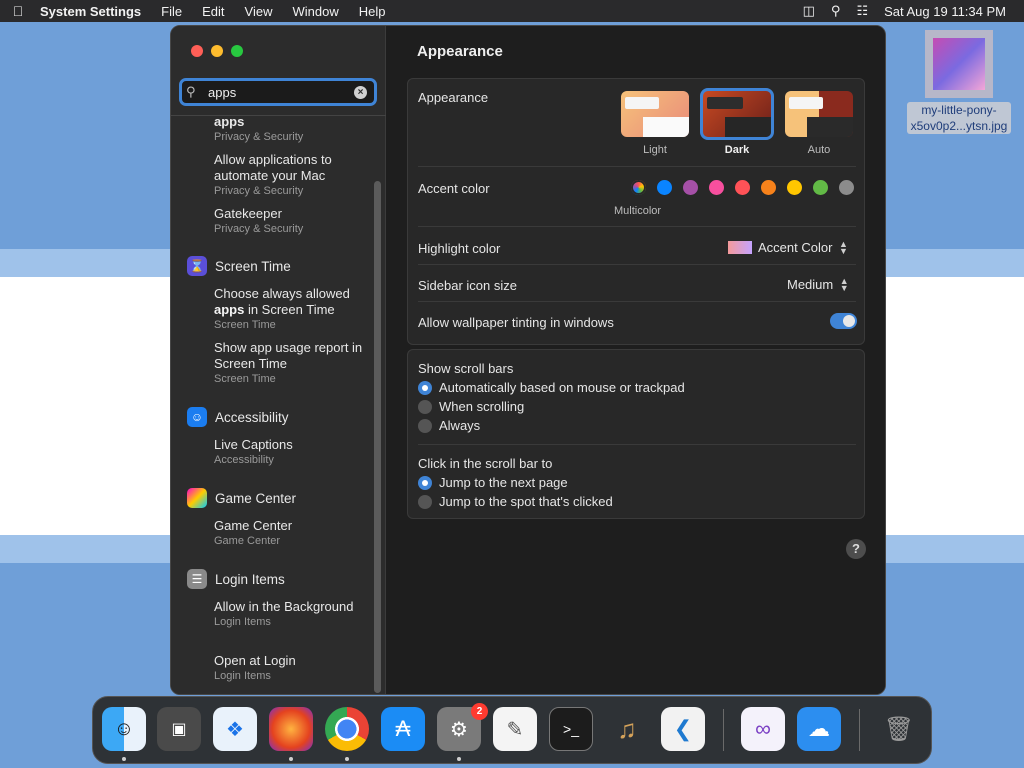 This screenshot has width=1024, height=768. Describe the element at coordinates (763, 729) in the screenshot. I see `visual-studio-icon: ∞` at that location.